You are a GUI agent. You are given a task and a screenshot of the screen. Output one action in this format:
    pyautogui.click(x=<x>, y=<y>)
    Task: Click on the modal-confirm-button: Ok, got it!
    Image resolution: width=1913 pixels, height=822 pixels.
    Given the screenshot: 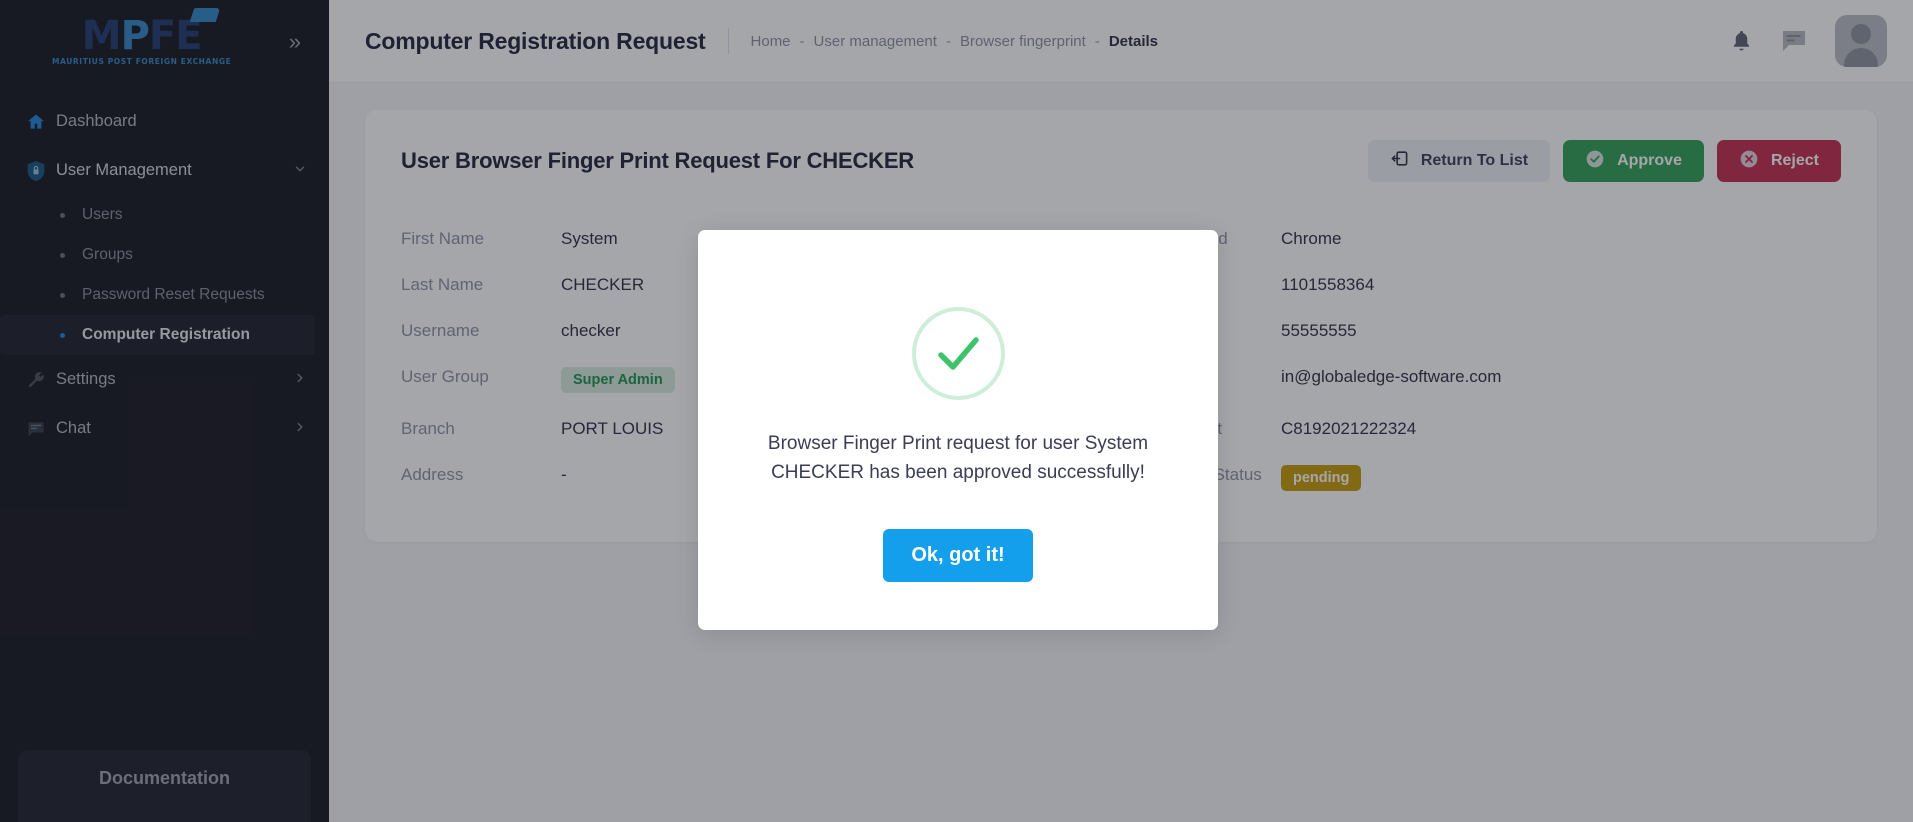 What is the action you would take?
    pyautogui.click(x=958, y=555)
    